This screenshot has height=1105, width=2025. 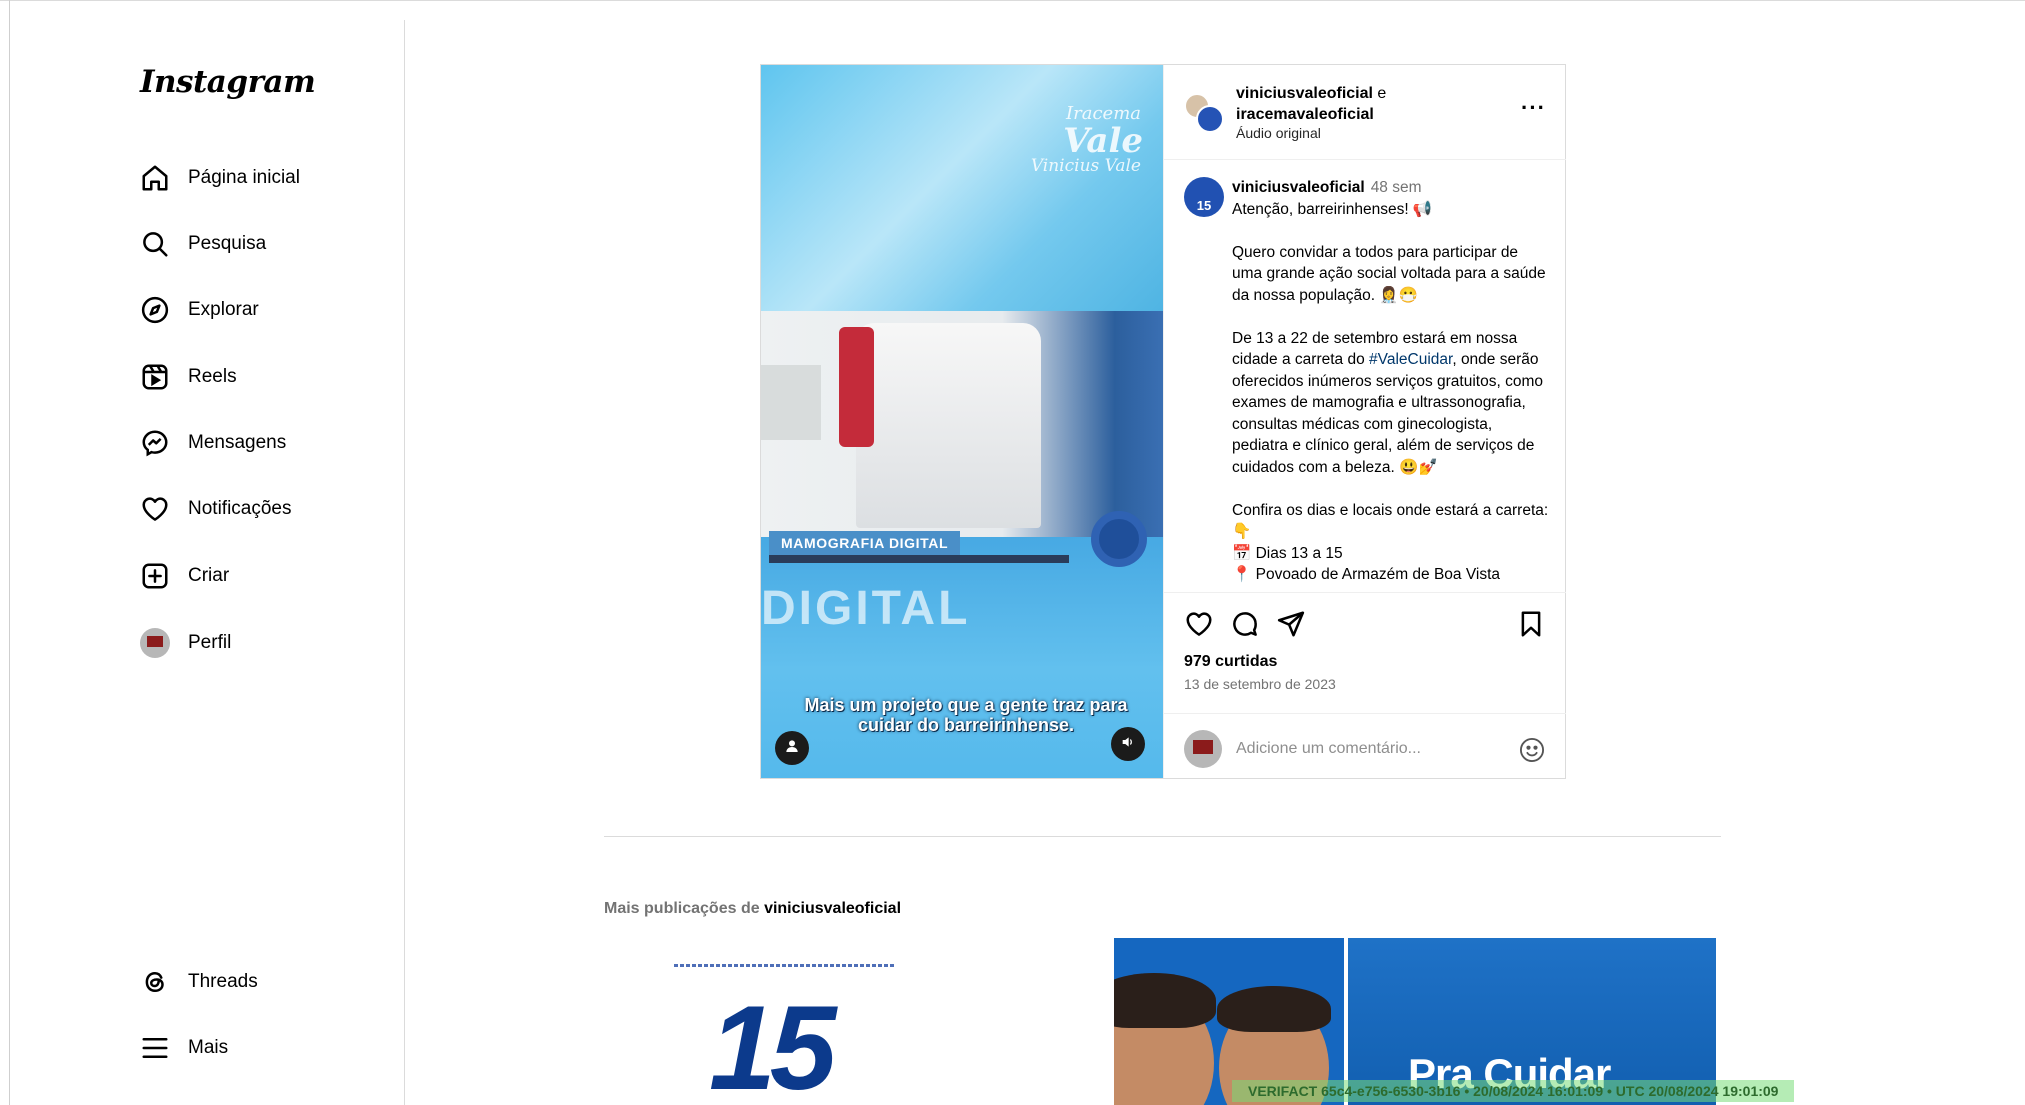 I want to click on video-tag: MAMOGRAFIA DIGITAL, so click(x=865, y=543).